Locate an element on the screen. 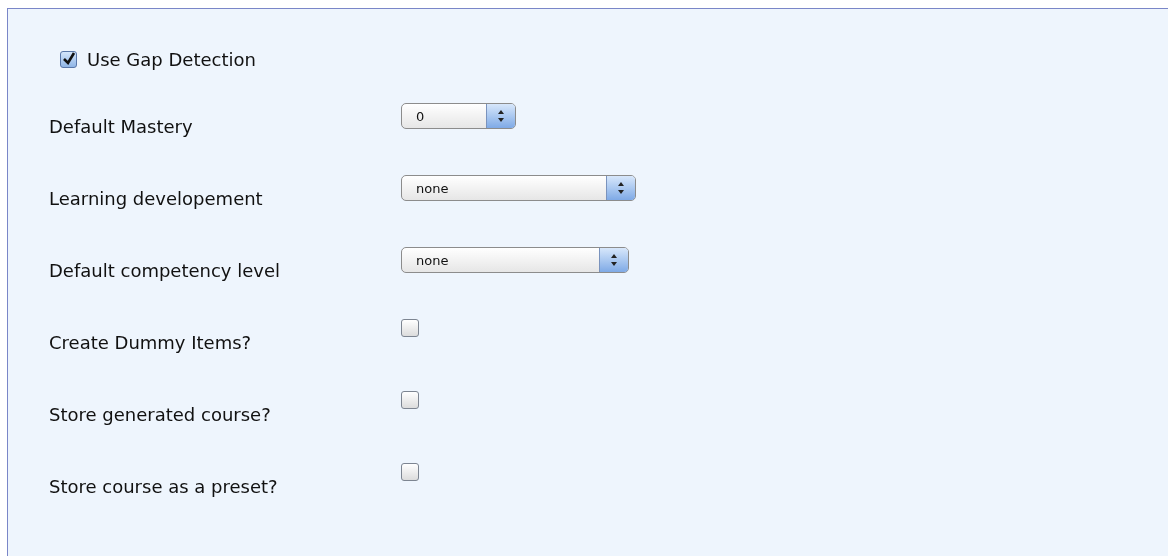 Image resolution: width=1168 pixels, height=556 pixels. field-label: Learning developement is located at coordinates (156, 197).